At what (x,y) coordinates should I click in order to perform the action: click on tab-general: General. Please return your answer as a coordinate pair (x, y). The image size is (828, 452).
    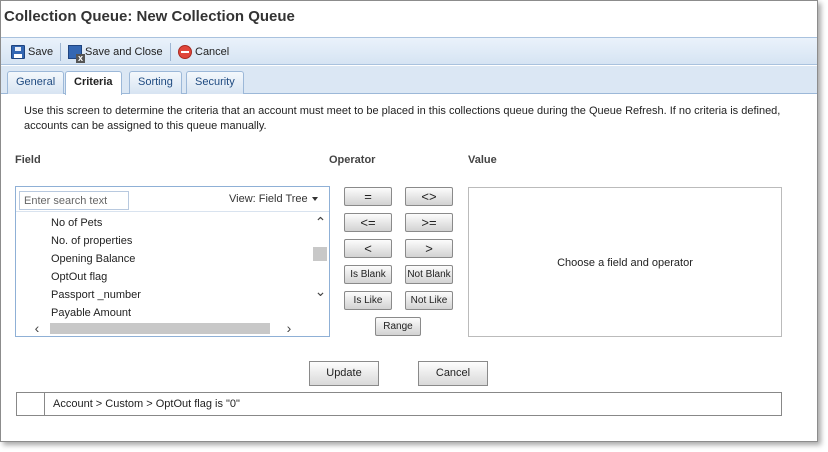
    Looking at the image, I should click on (36, 82).